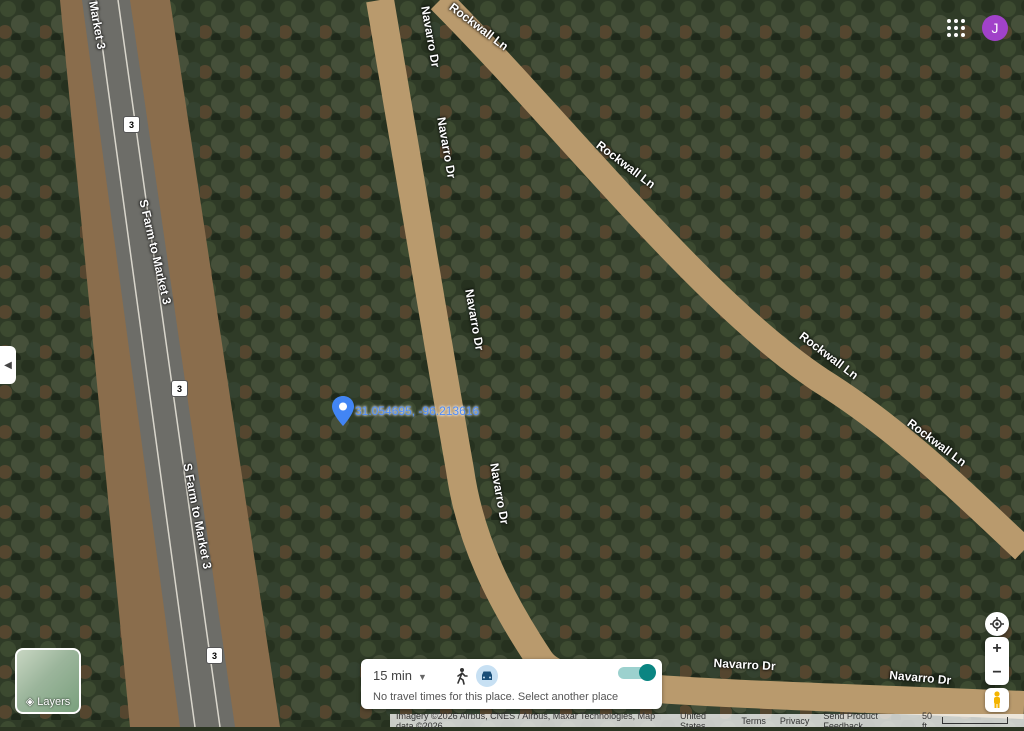 The image size is (1024, 731). What do you see at coordinates (462, 676) in the screenshot?
I see `walk-icon` at bounding box center [462, 676].